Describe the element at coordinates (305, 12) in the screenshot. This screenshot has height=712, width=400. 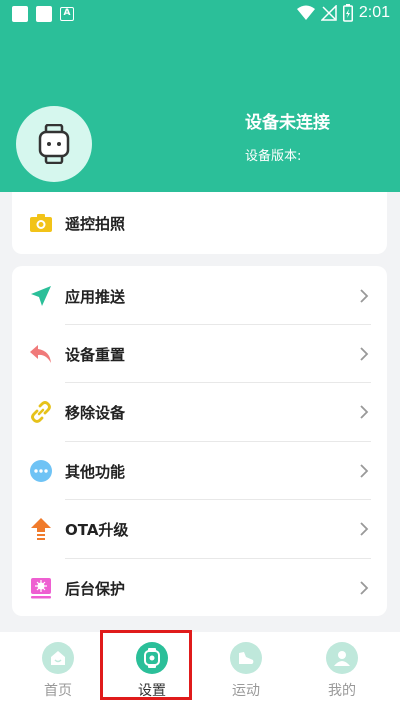
I see `wifi-icon` at that location.